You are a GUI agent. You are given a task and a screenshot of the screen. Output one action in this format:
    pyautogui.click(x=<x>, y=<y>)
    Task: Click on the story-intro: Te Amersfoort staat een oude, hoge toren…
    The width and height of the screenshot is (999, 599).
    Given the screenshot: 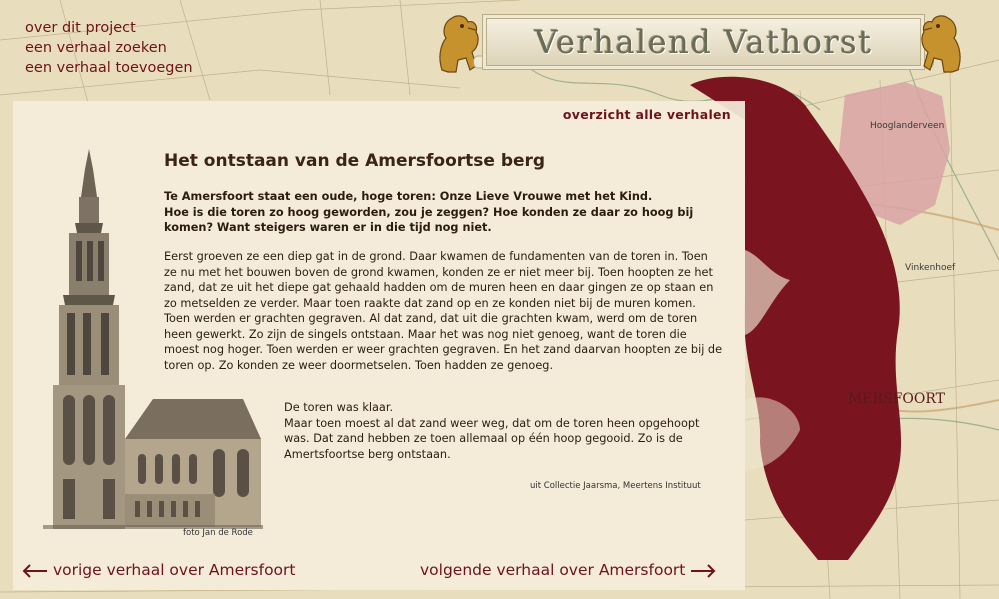 What is the action you would take?
    pyautogui.click(x=444, y=212)
    